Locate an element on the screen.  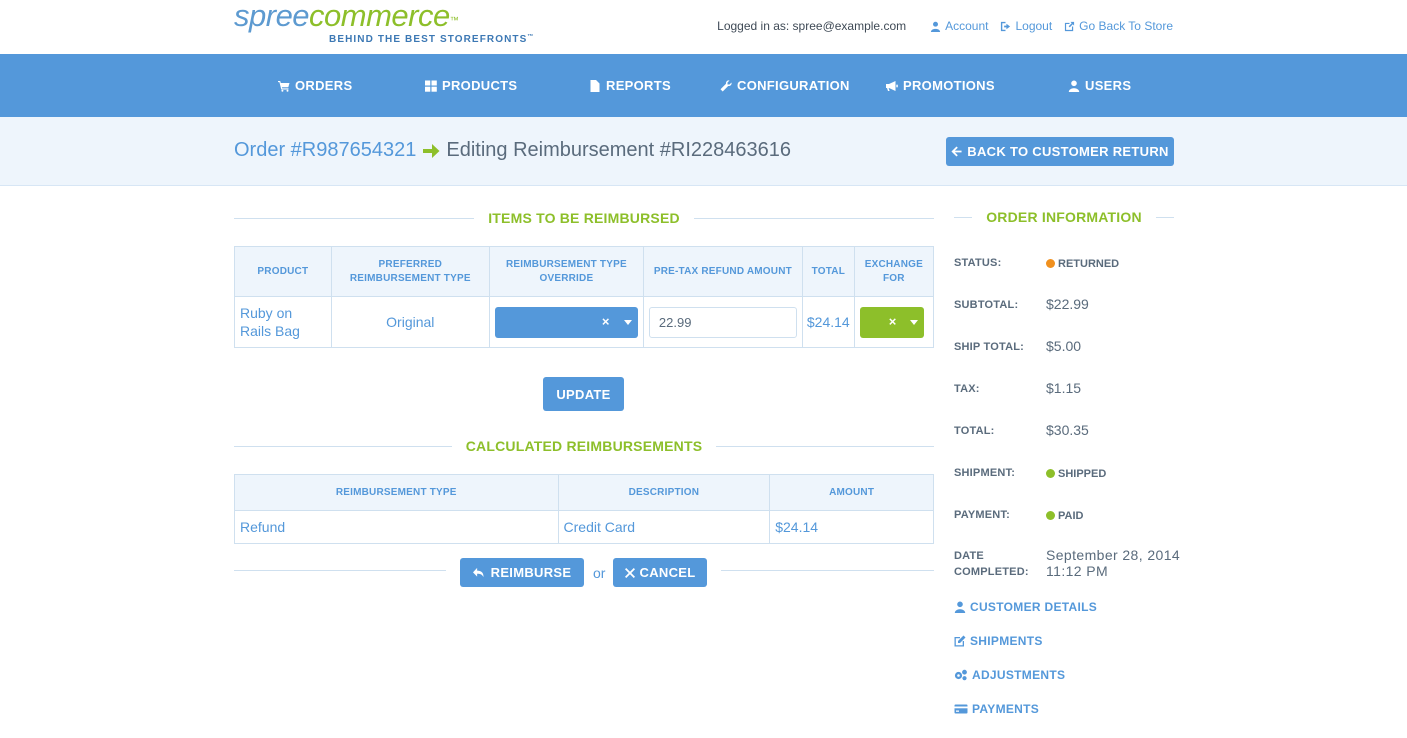
account-link: Account is located at coordinates (959, 26).